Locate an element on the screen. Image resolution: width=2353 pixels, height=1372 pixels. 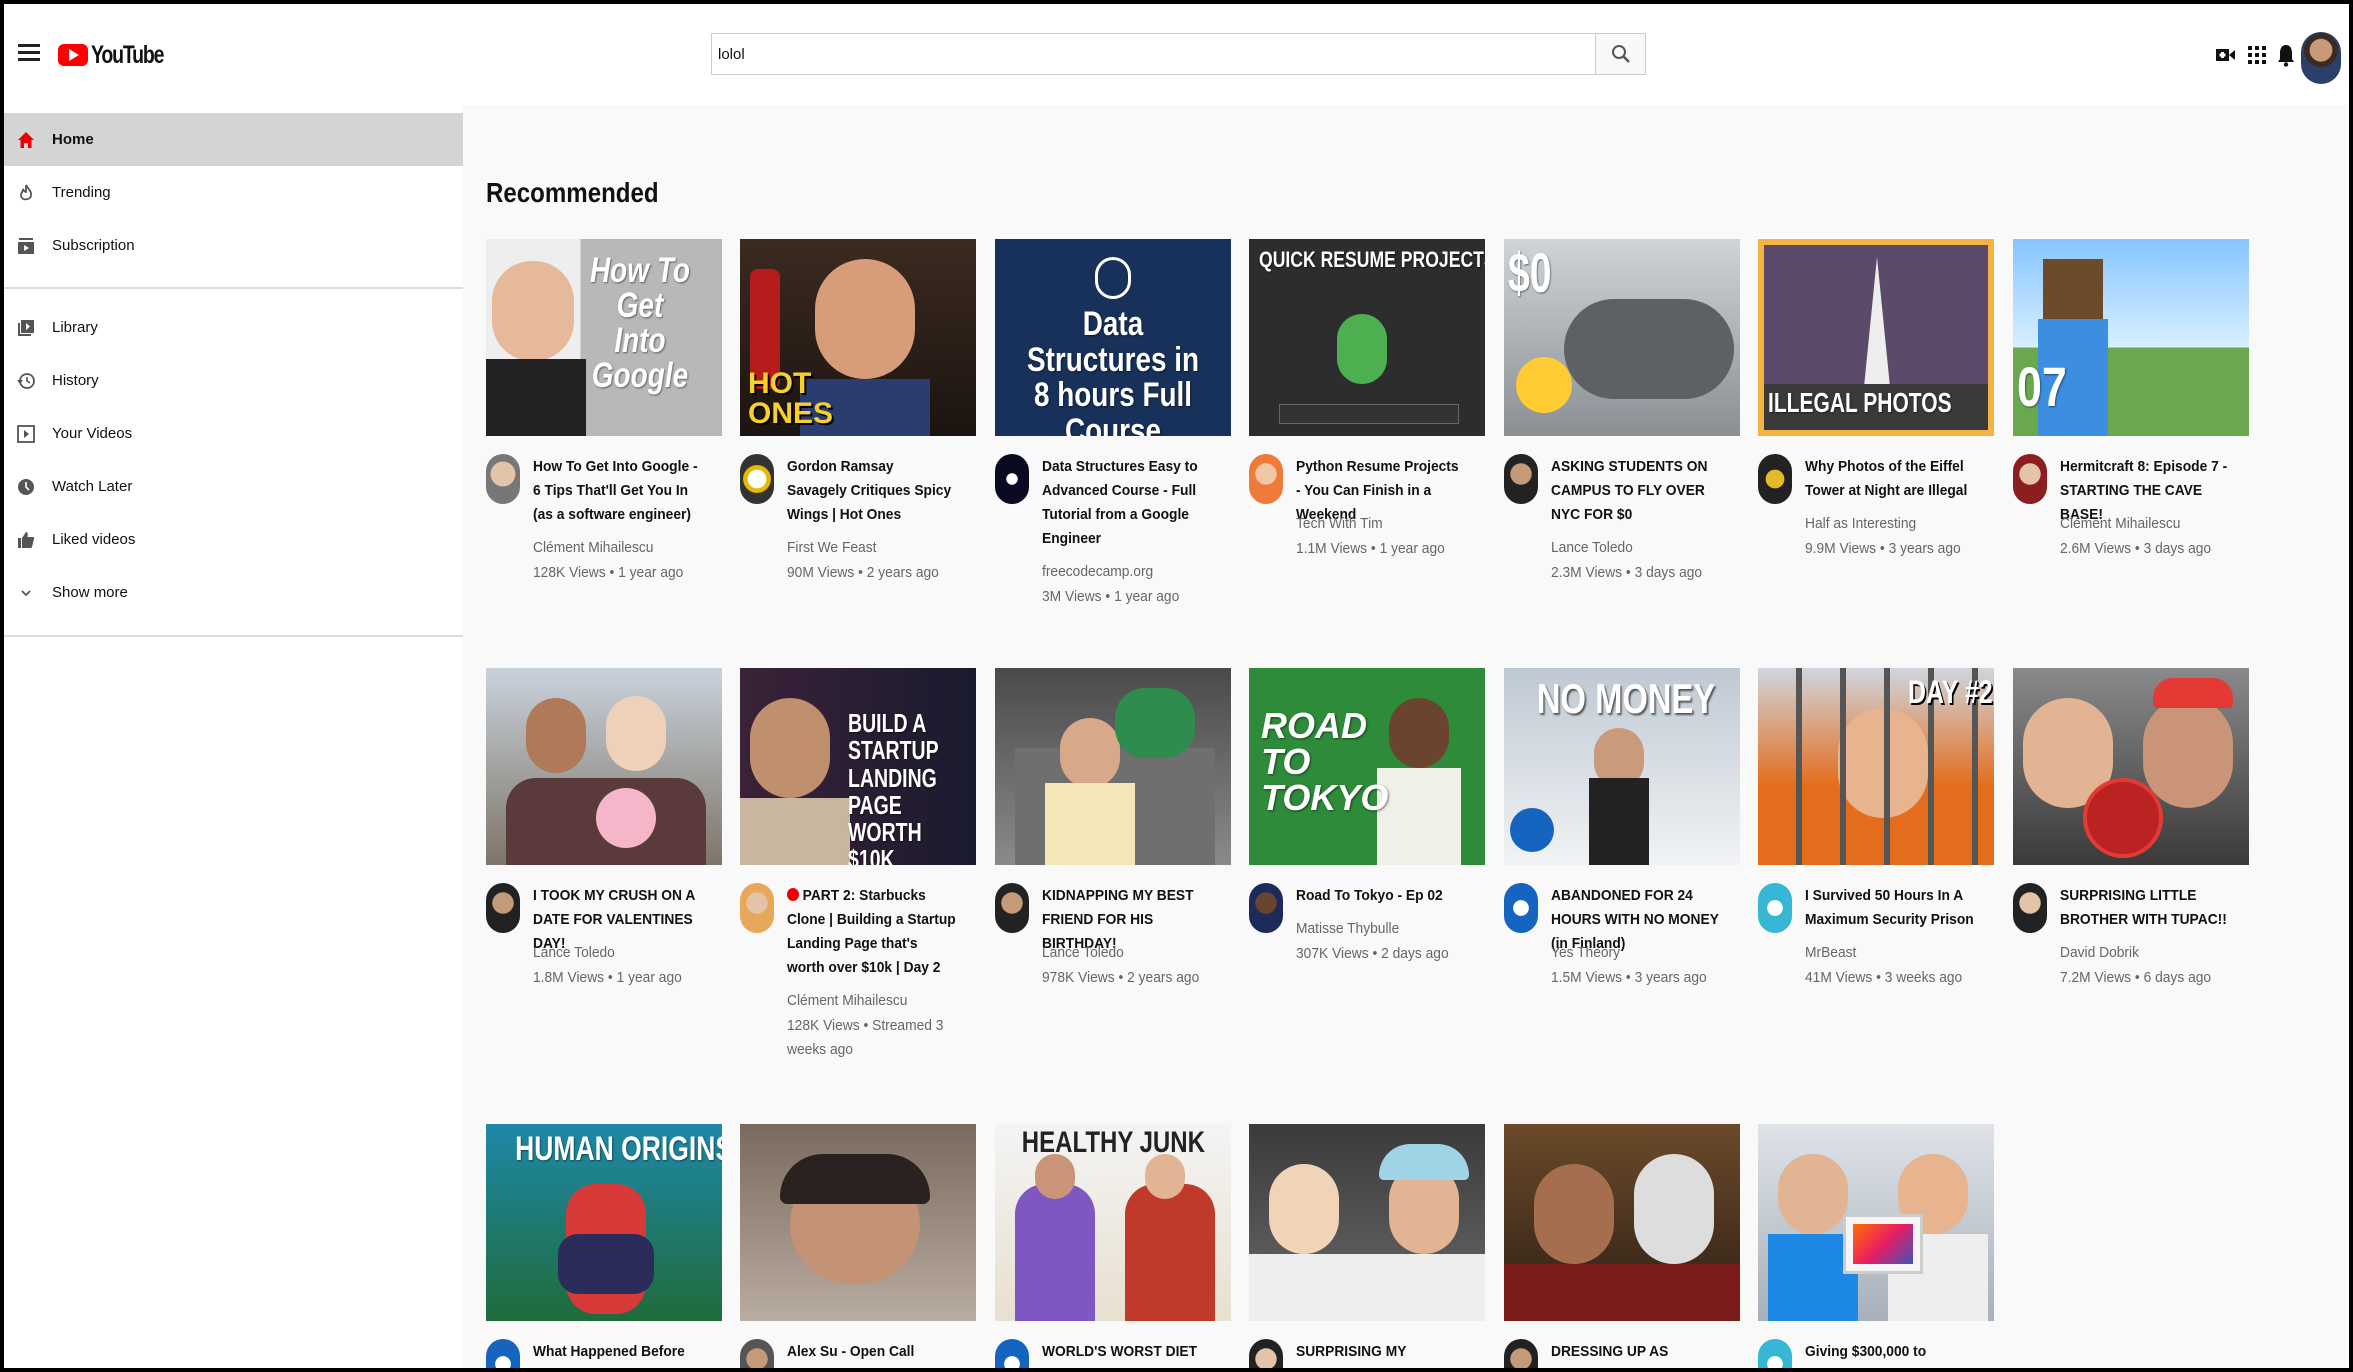
video-title: Alex Su - Open Call (Official is located at coordinates (872, 1354).